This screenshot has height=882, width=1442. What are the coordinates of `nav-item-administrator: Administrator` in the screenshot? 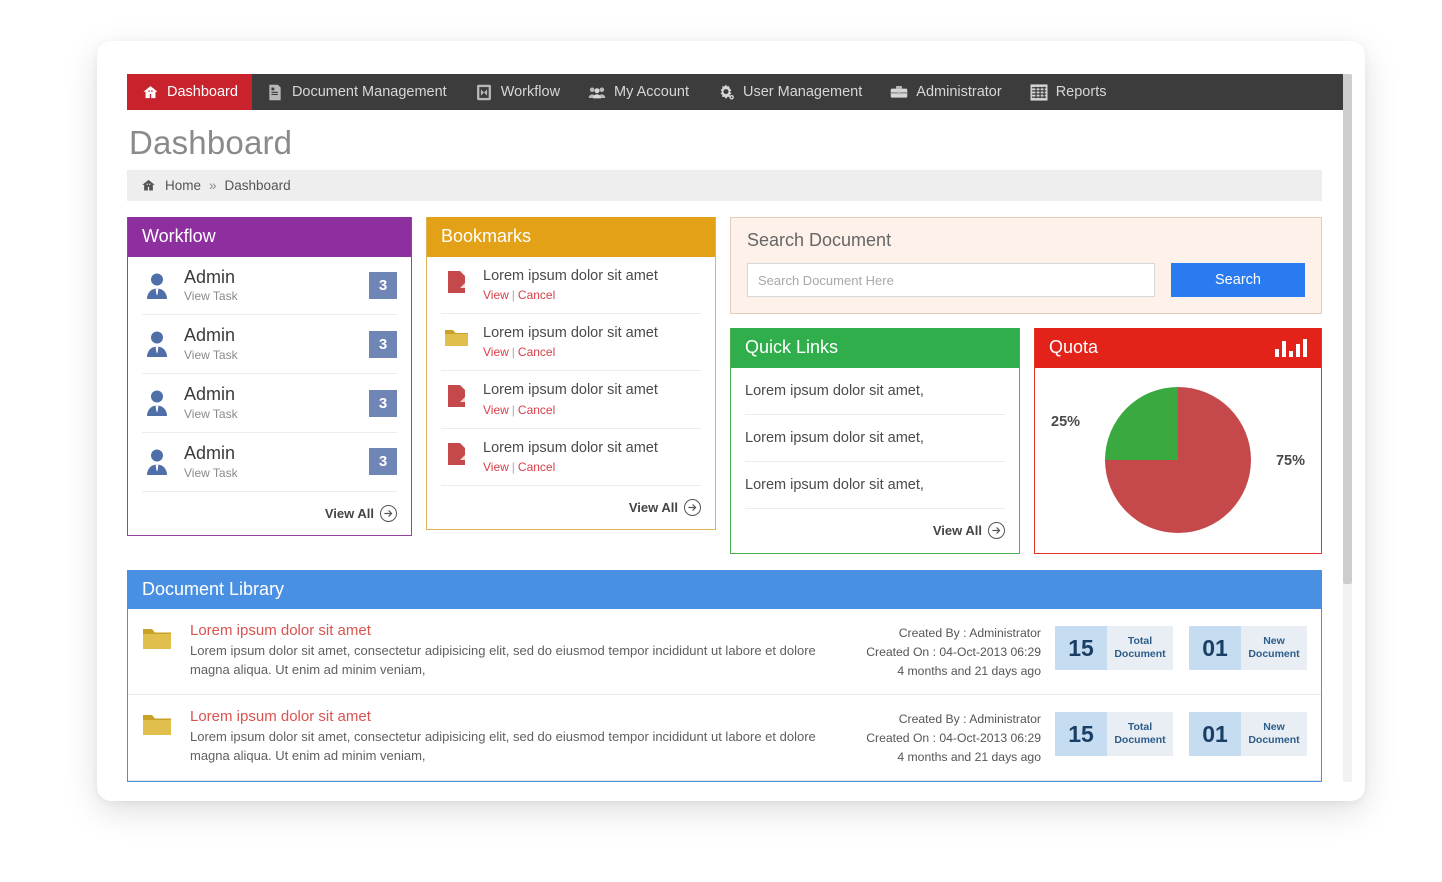 It's located at (945, 92).